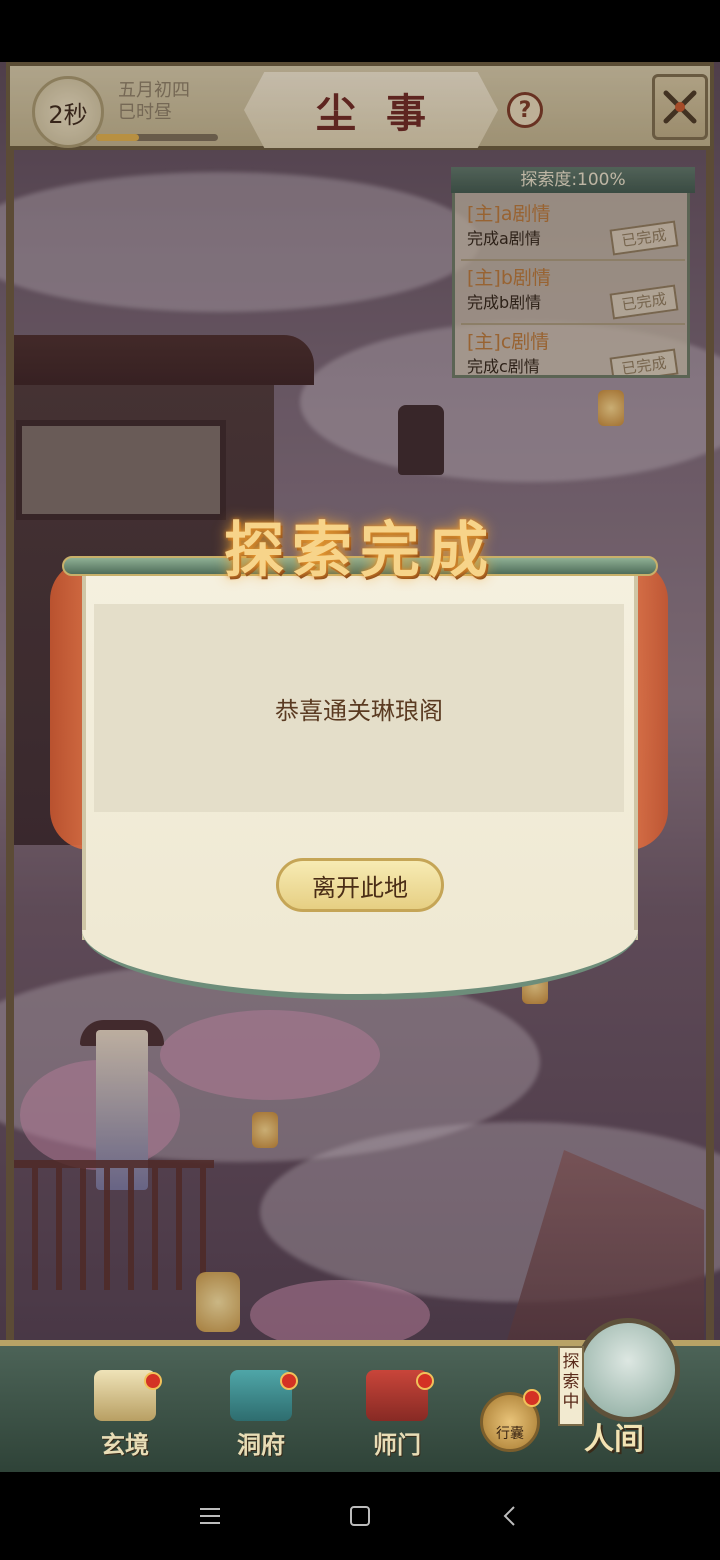 Image resolution: width=720 pixels, height=1560 pixels. What do you see at coordinates (261, 1415) in the screenshot?
I see `nav-item-dongfu: 洞府` at bounding box center [261, 1415].